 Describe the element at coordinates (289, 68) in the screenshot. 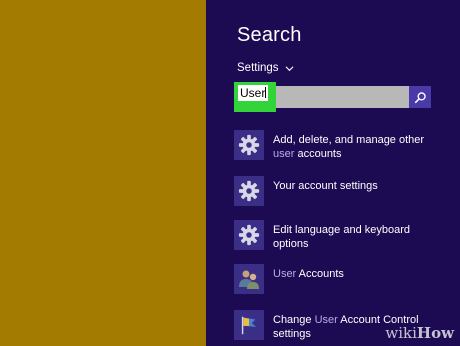

I see `chevron-down-icon` at that location.